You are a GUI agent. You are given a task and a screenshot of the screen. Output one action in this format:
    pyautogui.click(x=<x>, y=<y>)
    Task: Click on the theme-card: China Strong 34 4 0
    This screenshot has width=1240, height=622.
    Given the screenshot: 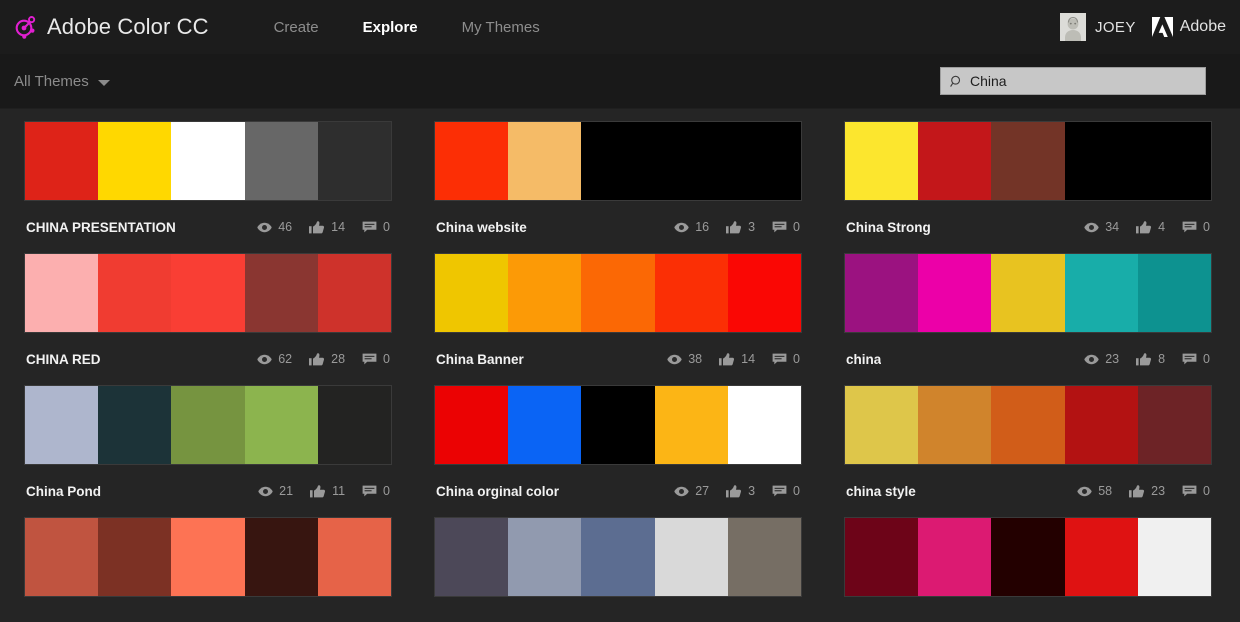 What is the action you would take?
    pyautogui.click(x=1028, y=187)
    